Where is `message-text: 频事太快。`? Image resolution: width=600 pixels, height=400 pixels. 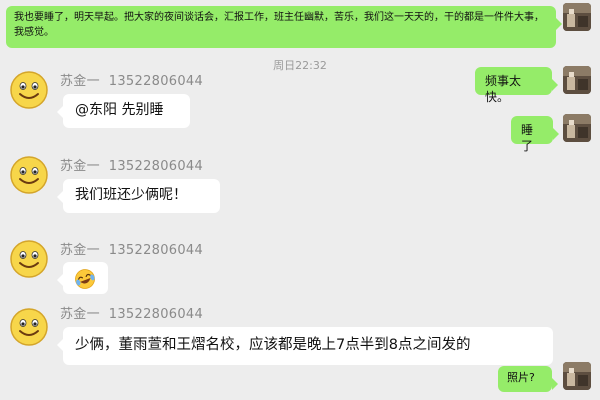 message-text: 频事太快。 is located at coordinates (503, 89).